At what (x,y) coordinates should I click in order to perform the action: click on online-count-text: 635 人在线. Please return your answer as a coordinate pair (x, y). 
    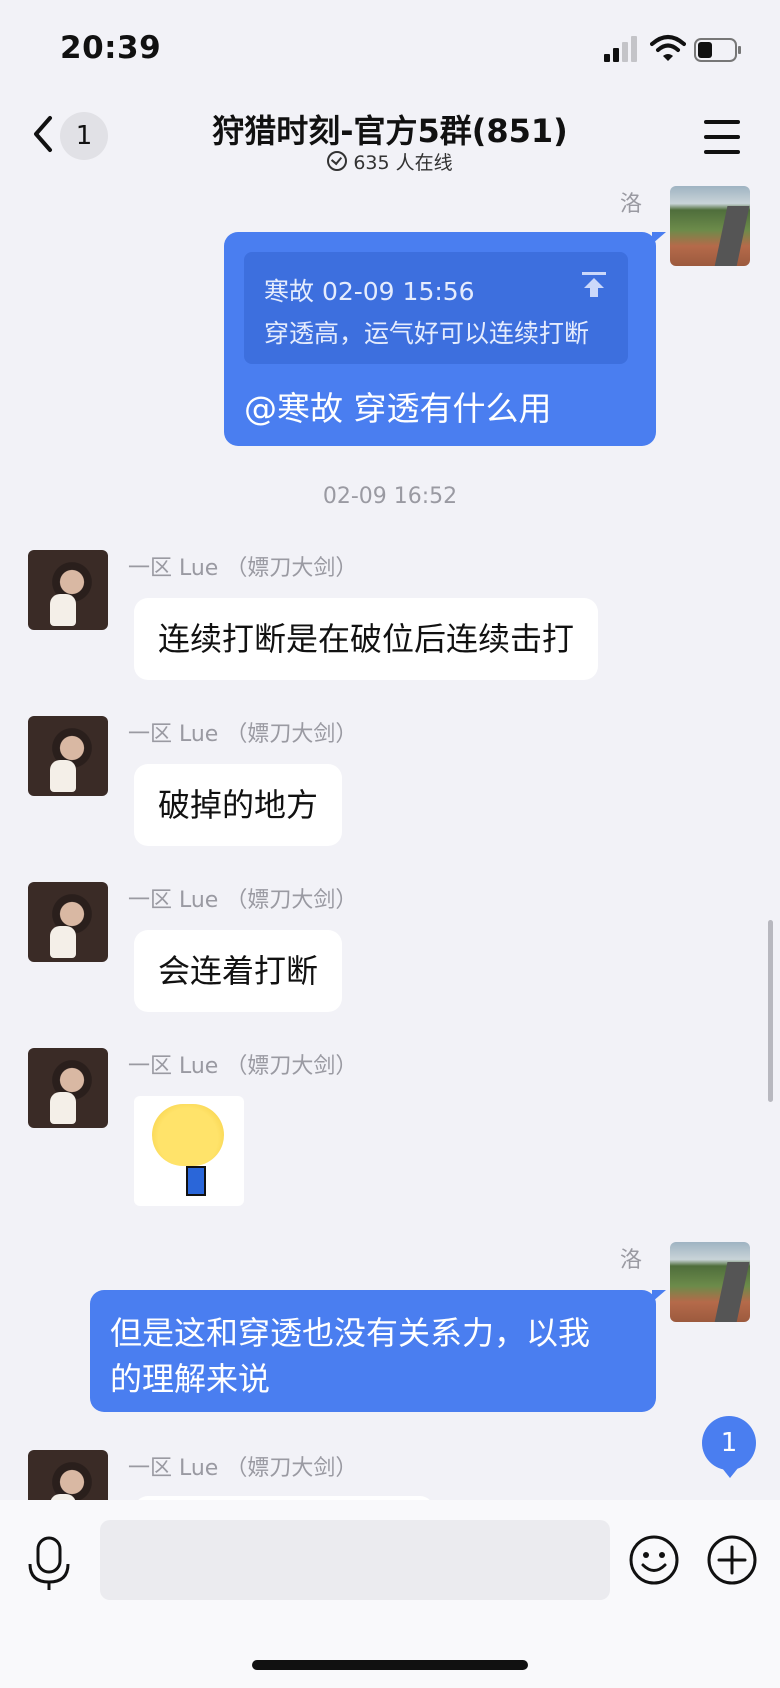
    Looking at the image, I should click on (403, 163).